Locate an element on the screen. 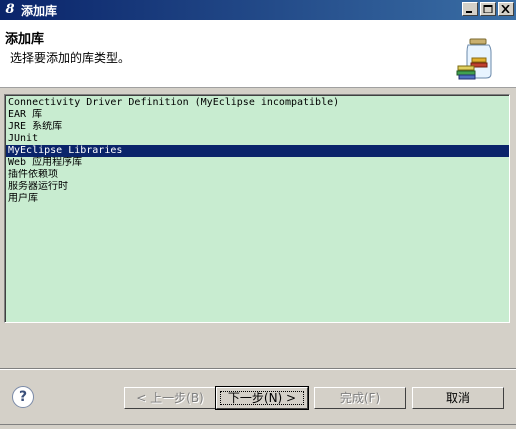 This screenshot has width=516, height=429. list-item: EAR 库 is located at coordinates (257, 115).